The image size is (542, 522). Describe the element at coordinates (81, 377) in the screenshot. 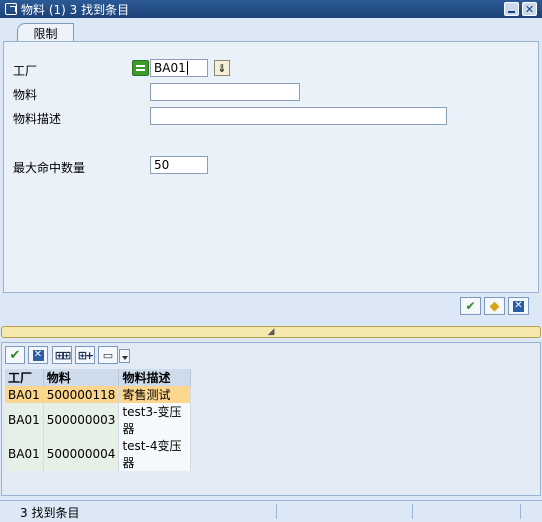

I see `column-header-material: 物料` at that location.